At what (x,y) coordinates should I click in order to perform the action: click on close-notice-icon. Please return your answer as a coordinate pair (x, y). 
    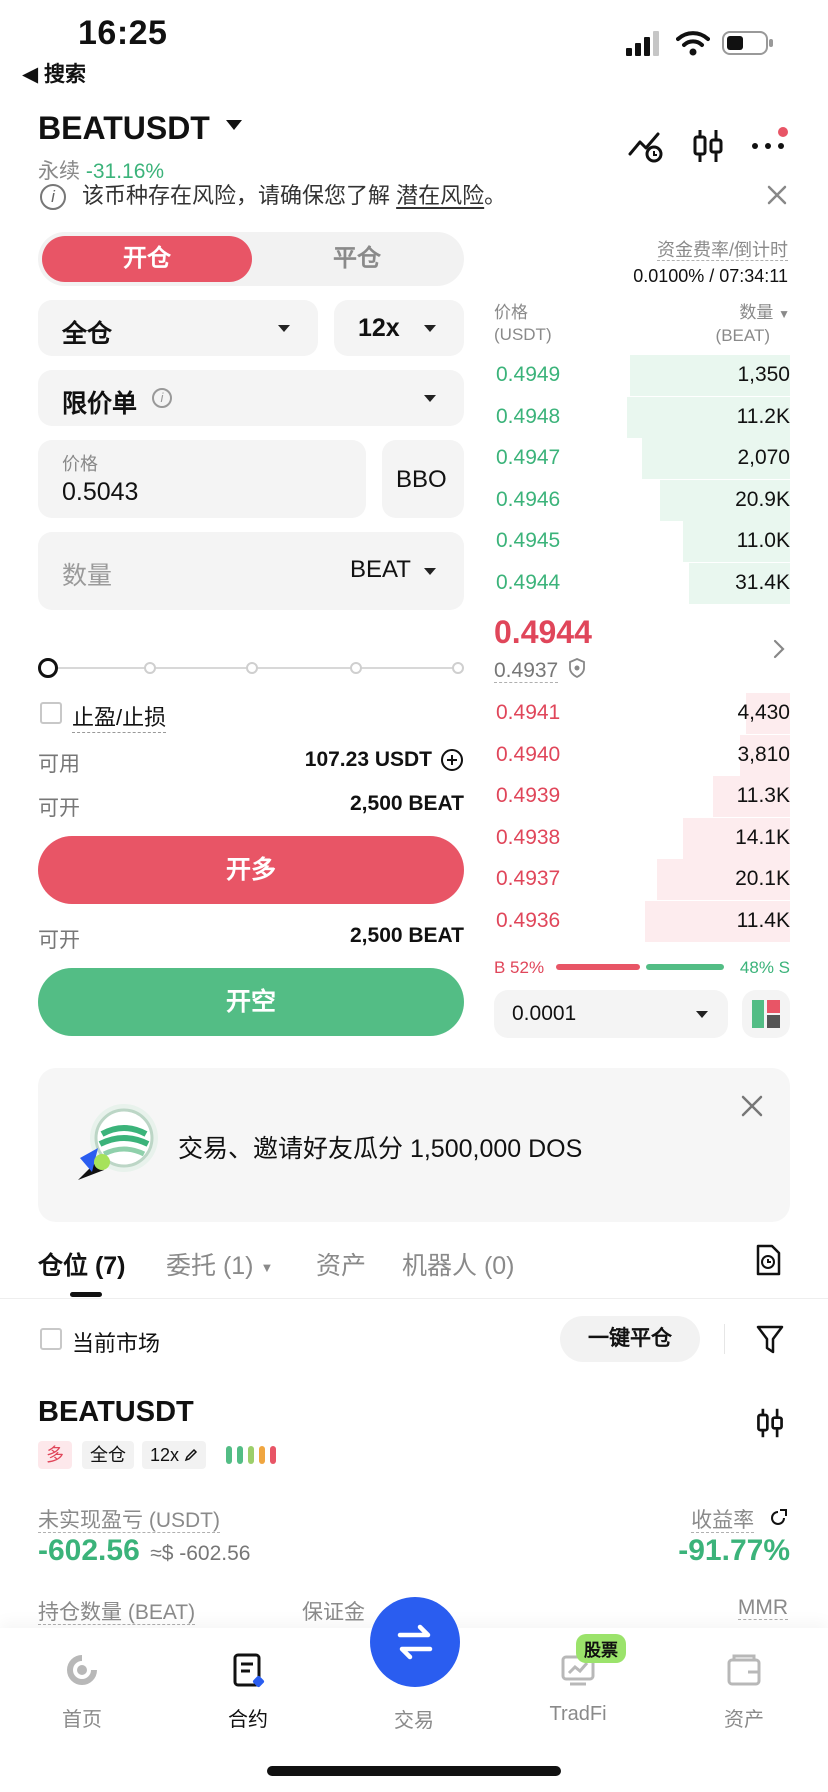
    Looking at the image, I should click on (777, 197).